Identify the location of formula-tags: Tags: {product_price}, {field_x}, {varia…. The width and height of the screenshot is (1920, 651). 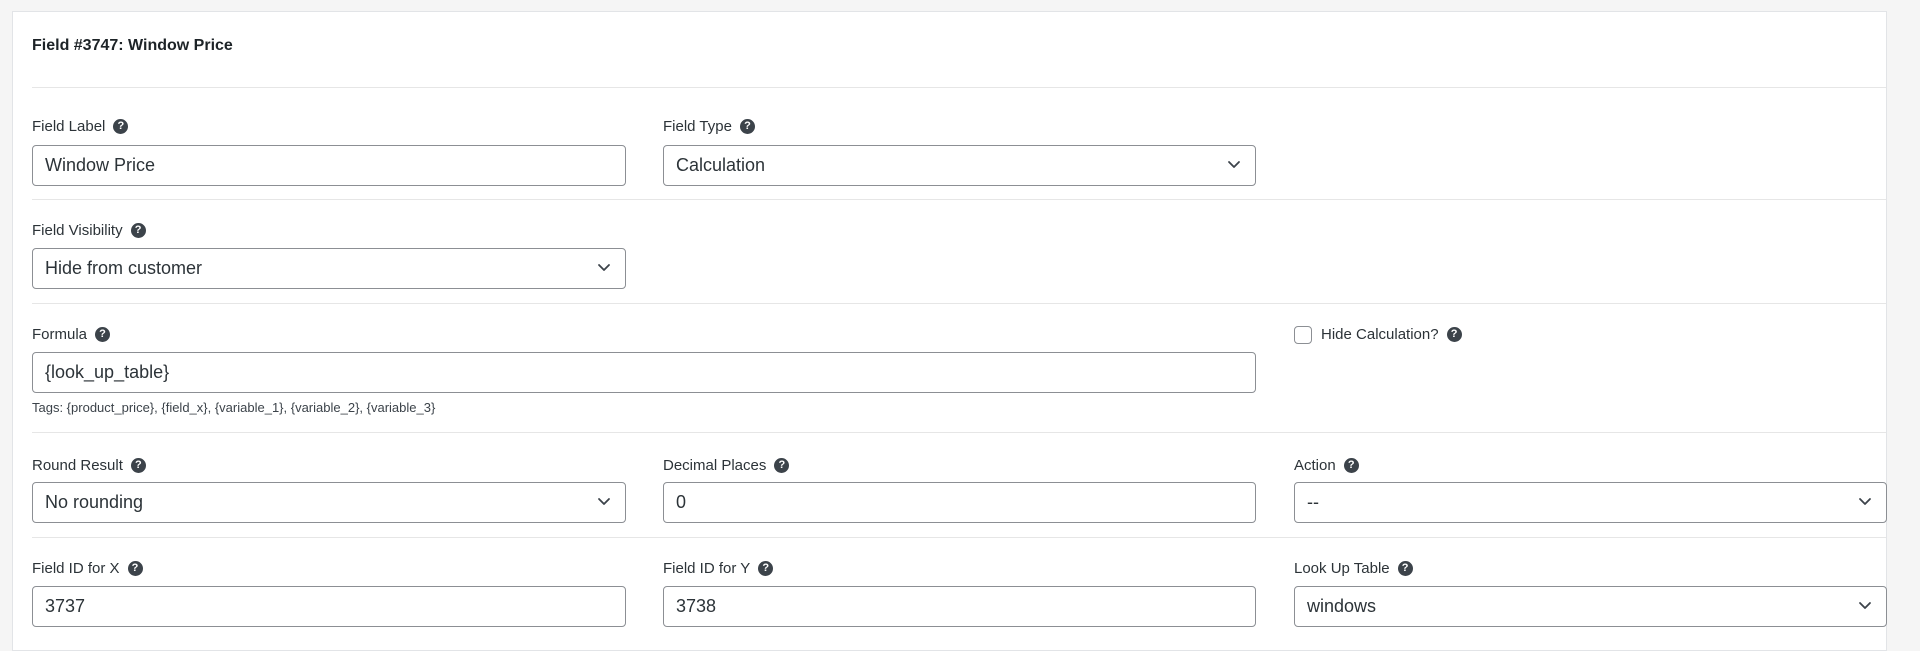
(234, 407).